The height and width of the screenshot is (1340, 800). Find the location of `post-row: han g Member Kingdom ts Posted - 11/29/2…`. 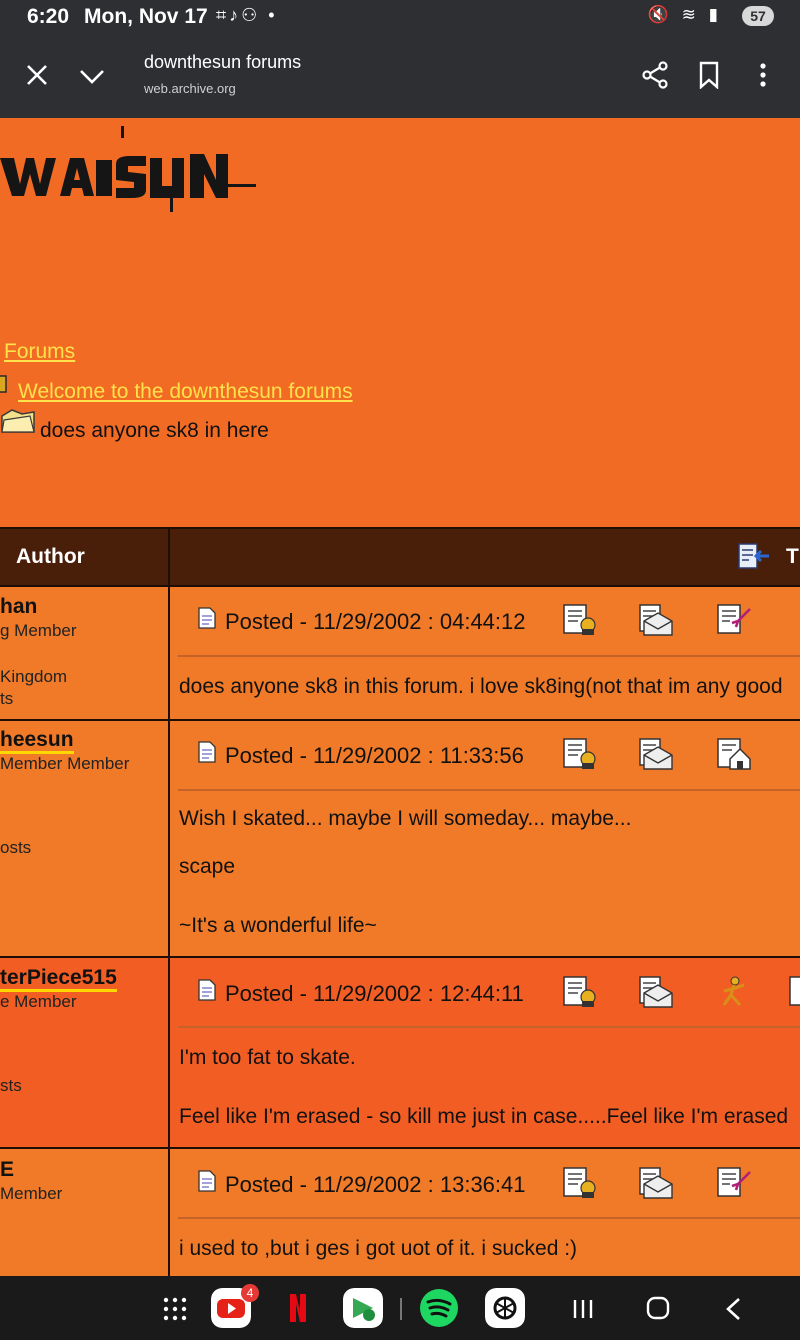

post-row: han g Member Kingdom ts Posted - 11/29/2… is located at coordinates (400, 654).